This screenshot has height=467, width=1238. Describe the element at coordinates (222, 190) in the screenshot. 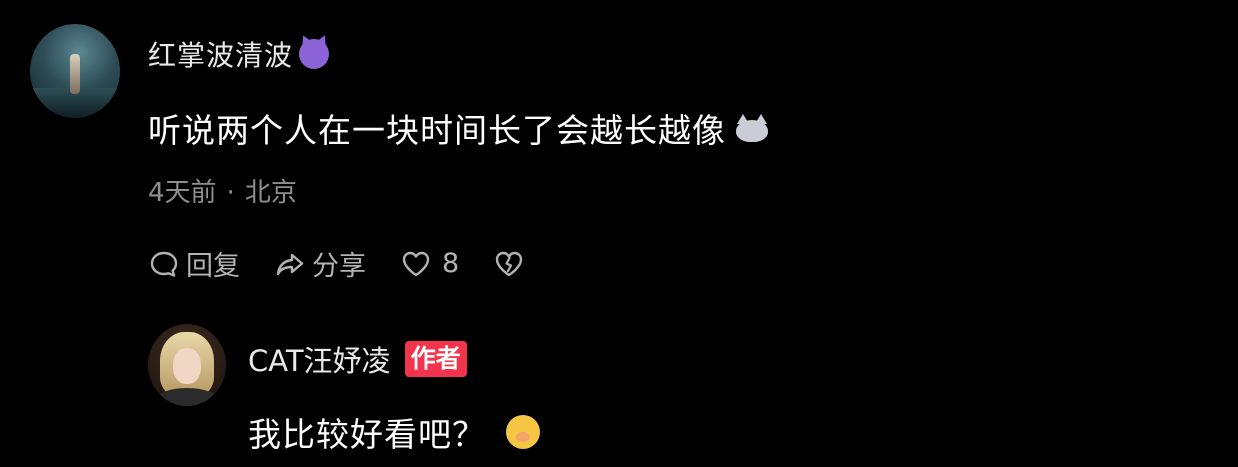

I see `comment-meta: 4天前 · 北京` at that location.